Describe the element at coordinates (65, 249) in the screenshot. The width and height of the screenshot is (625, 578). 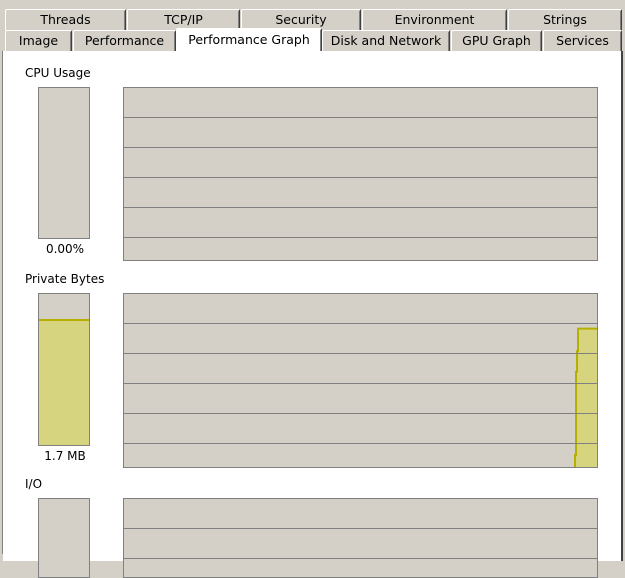
I see `cpu-usage-value: 0.00%` at that location.